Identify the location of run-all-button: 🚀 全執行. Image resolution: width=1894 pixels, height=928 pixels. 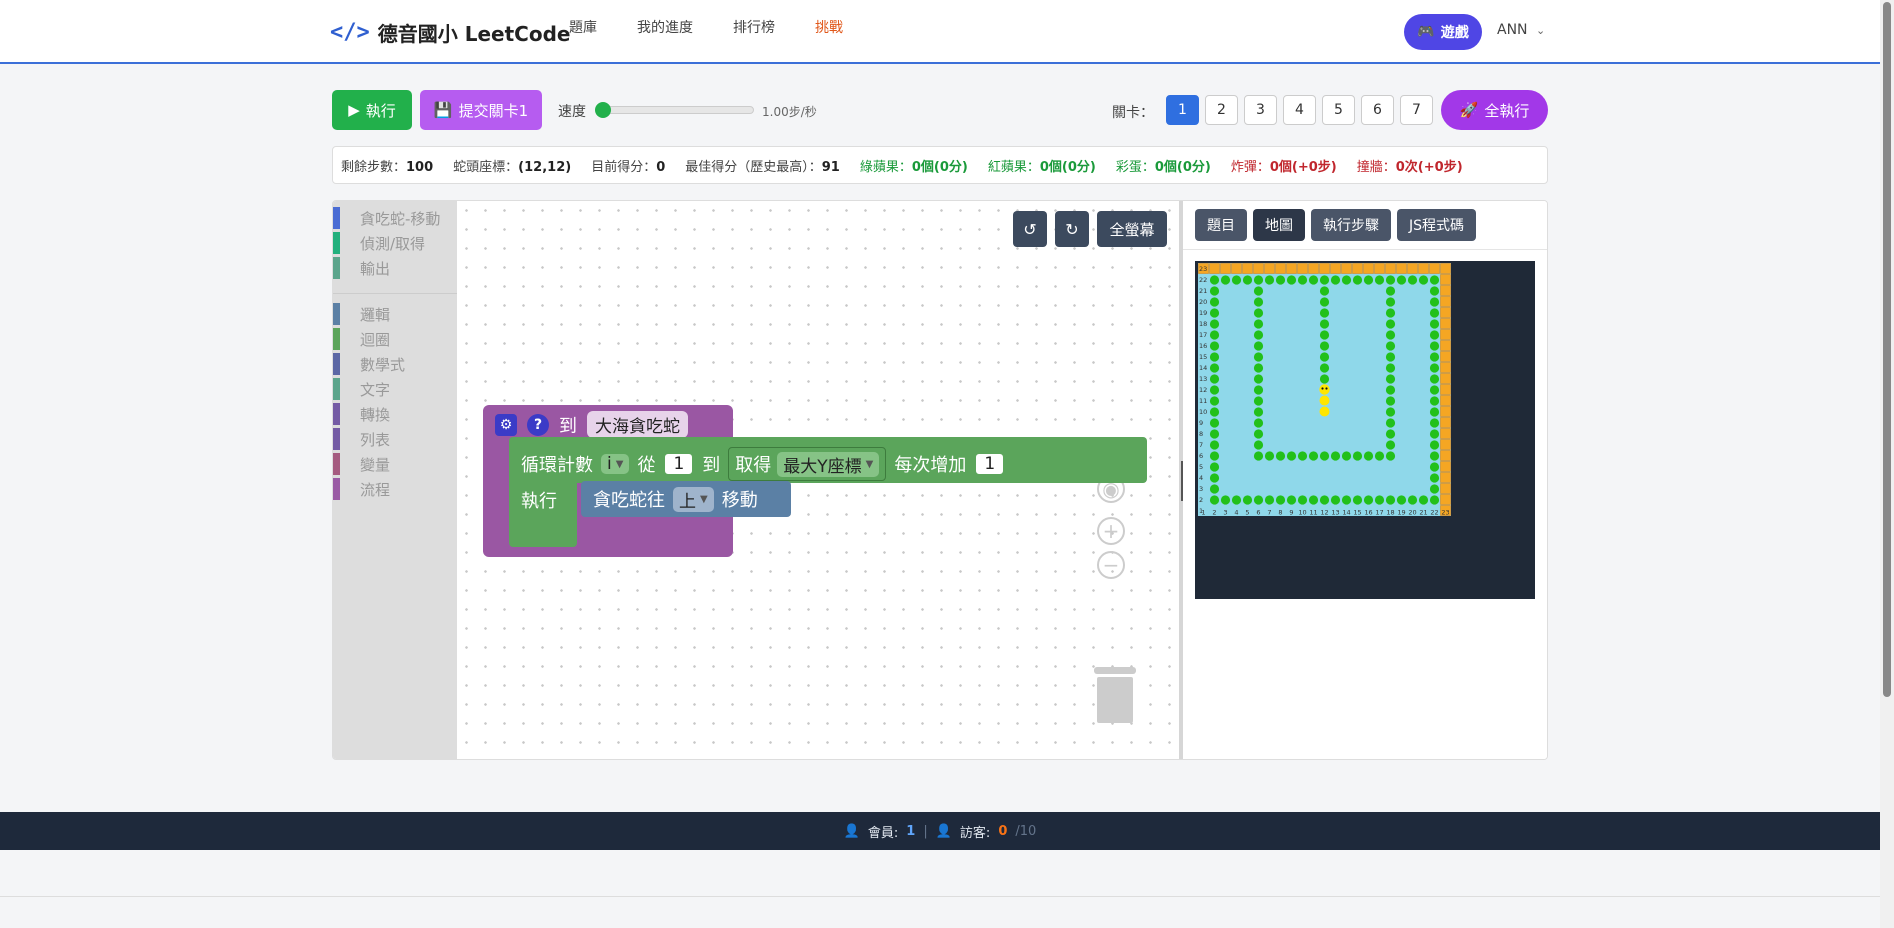
(1494, 110).